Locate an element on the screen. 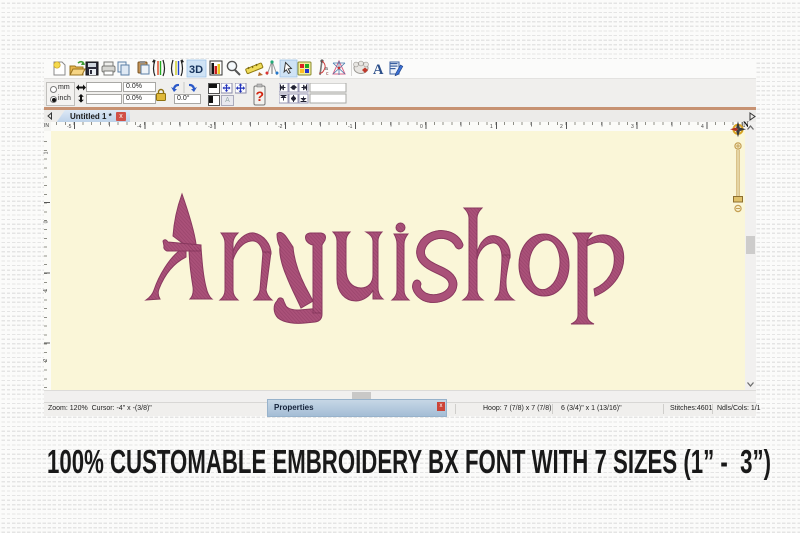 This screenshot has width=800, height=533. svg-text: N is located at coordinates (746, 124).